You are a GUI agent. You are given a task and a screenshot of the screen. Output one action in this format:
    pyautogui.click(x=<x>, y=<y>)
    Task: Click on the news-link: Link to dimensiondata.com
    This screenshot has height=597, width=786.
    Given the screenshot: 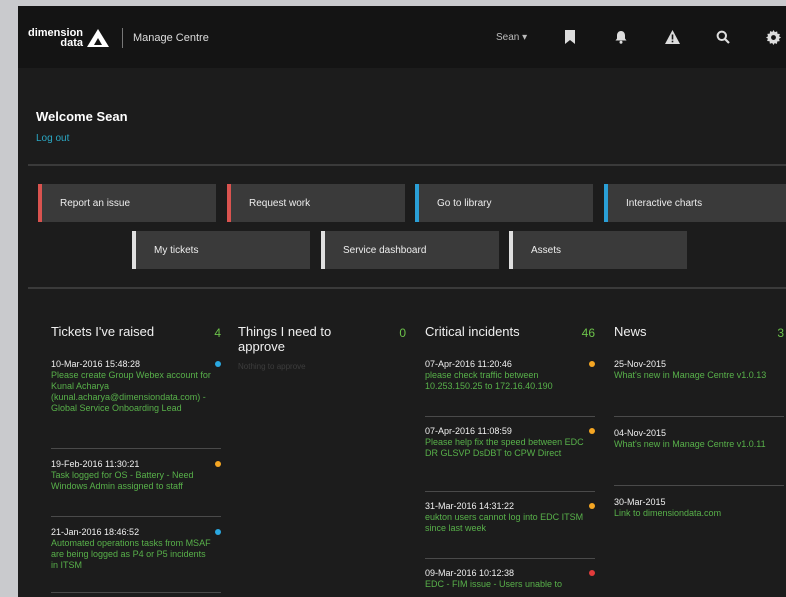 What is the action you would take?
    pyautogui.click(x=699, y=513)
    